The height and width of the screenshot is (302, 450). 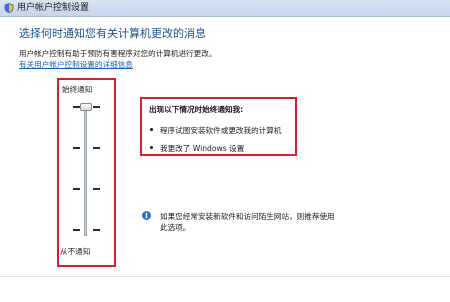 What do you see at coordinates (75, 251) in the screenshot?
I see `slider-bottom-label: 从不通知` at bounding box center [75, 251].